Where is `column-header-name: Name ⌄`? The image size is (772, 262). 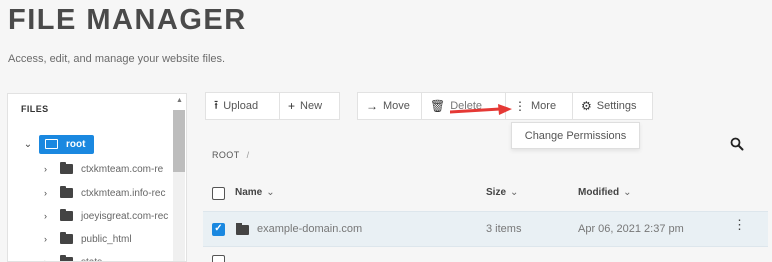 column-header-name: Name ⌄ is located at coordinates (255, 192).